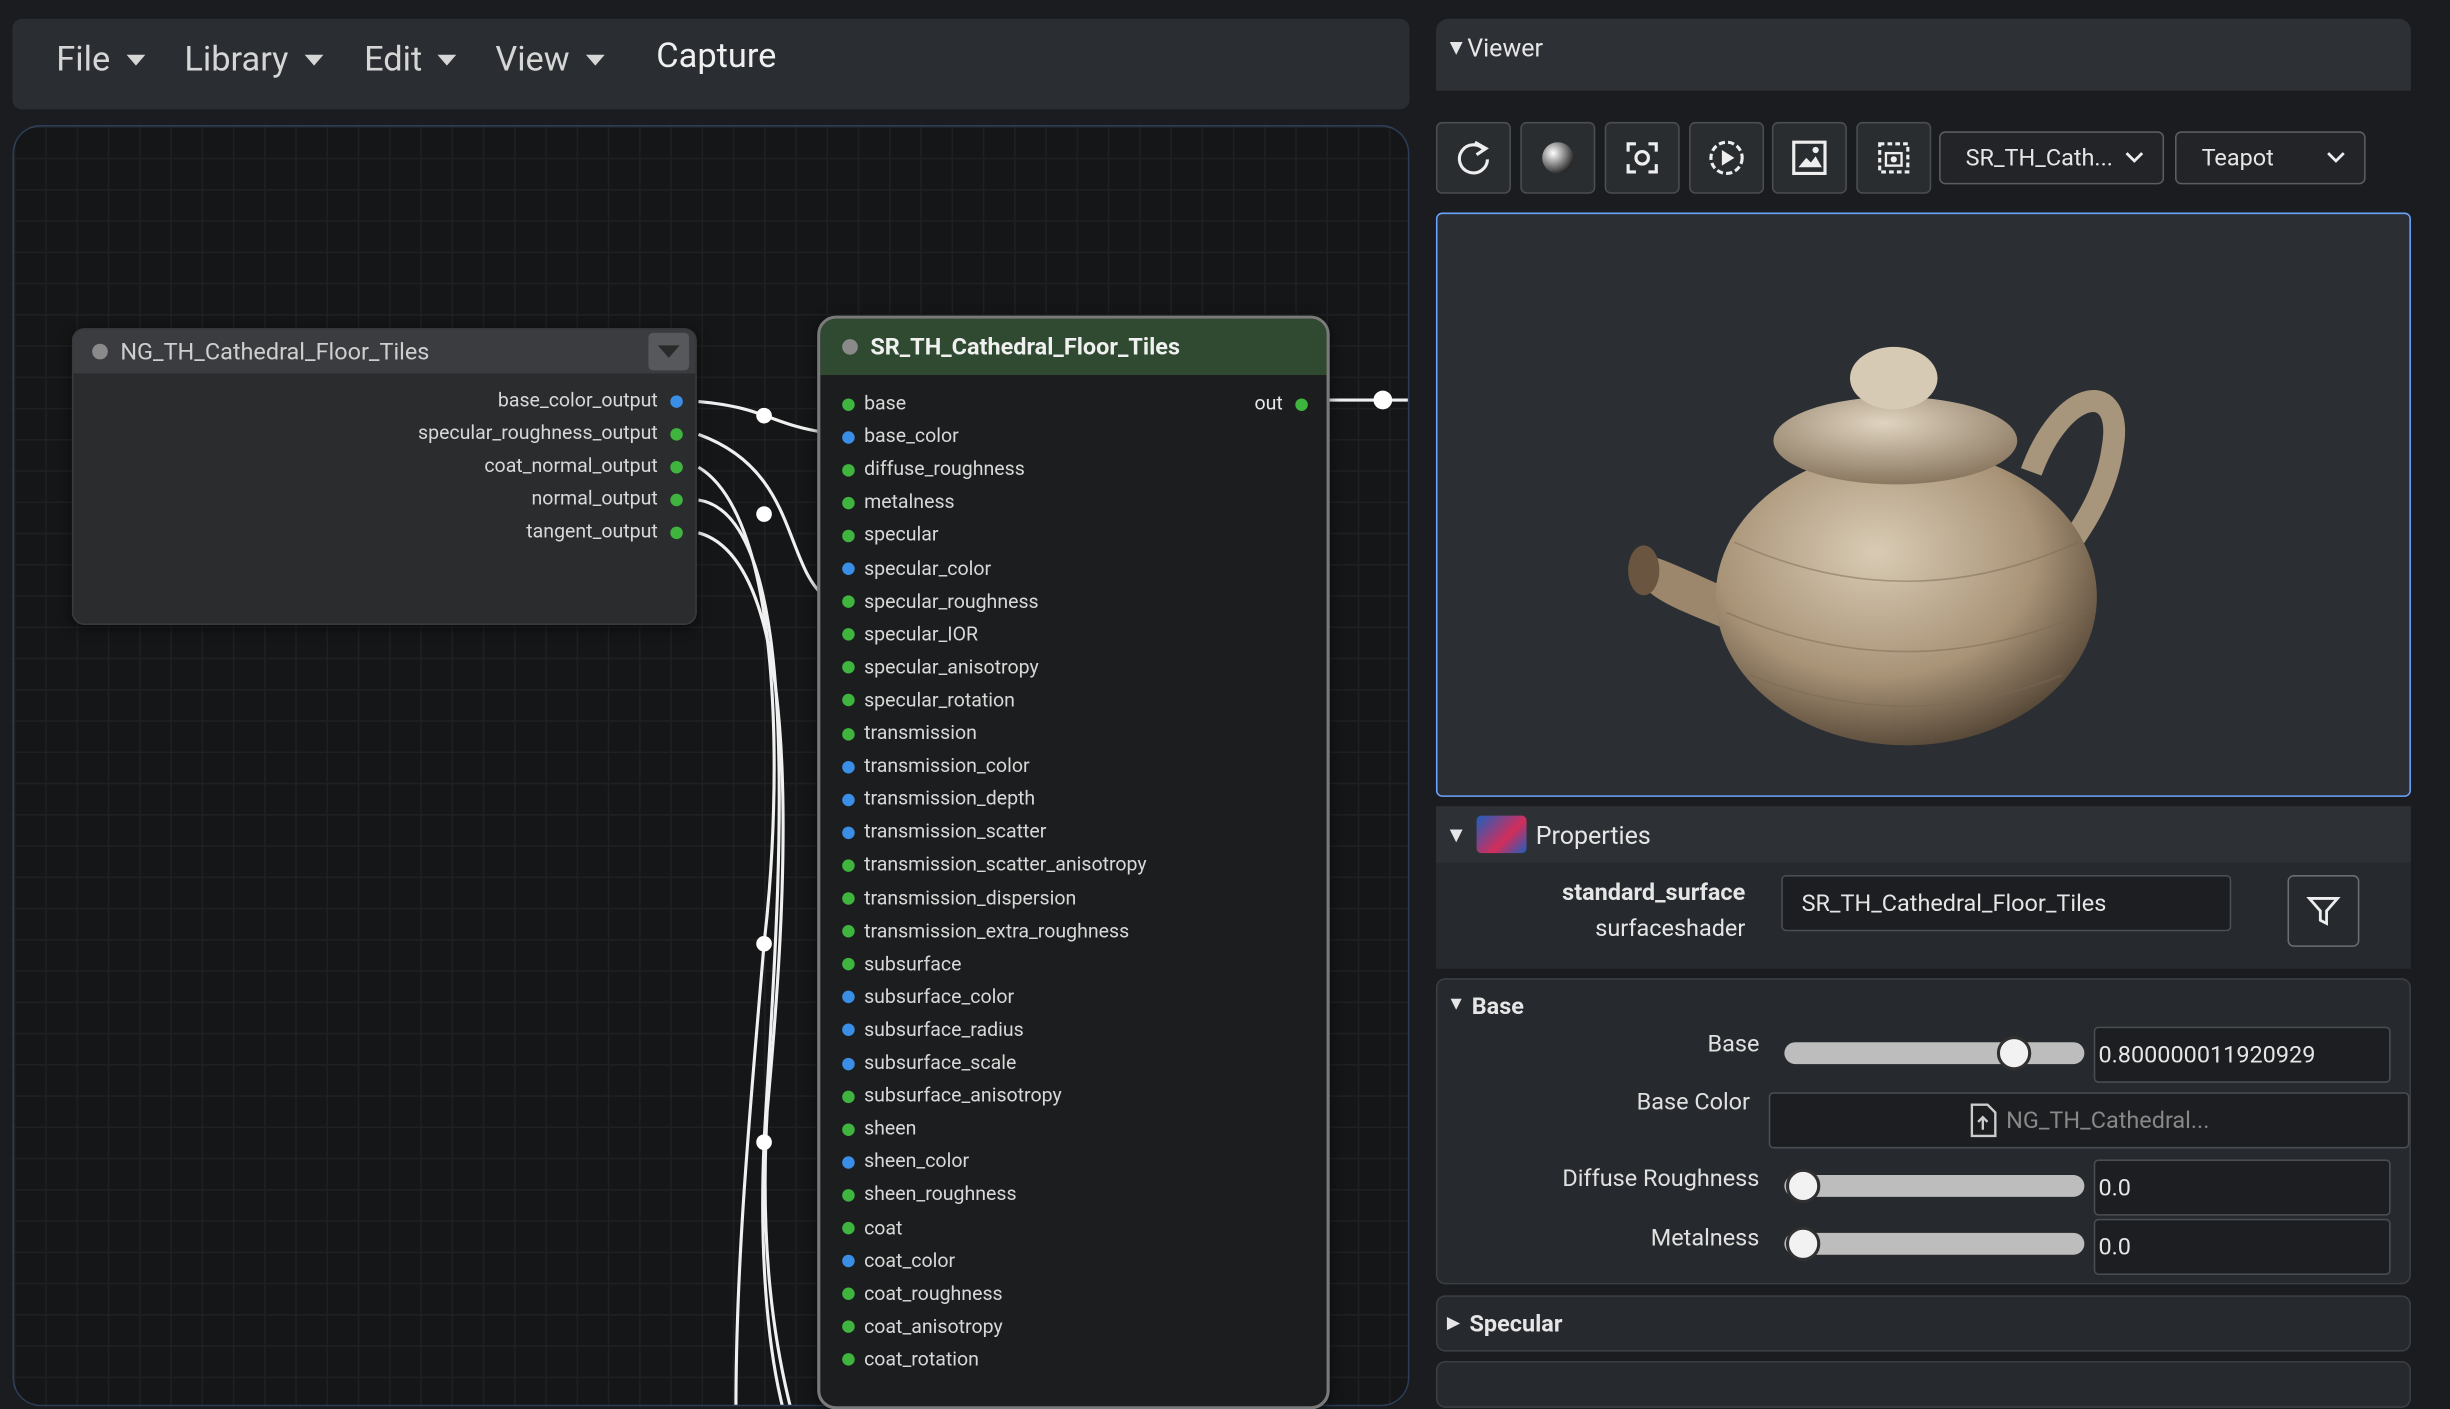 The width and height of the screenshot is (2450, 1409). I want to click on base-slider-knob, so click(2014, 1053).